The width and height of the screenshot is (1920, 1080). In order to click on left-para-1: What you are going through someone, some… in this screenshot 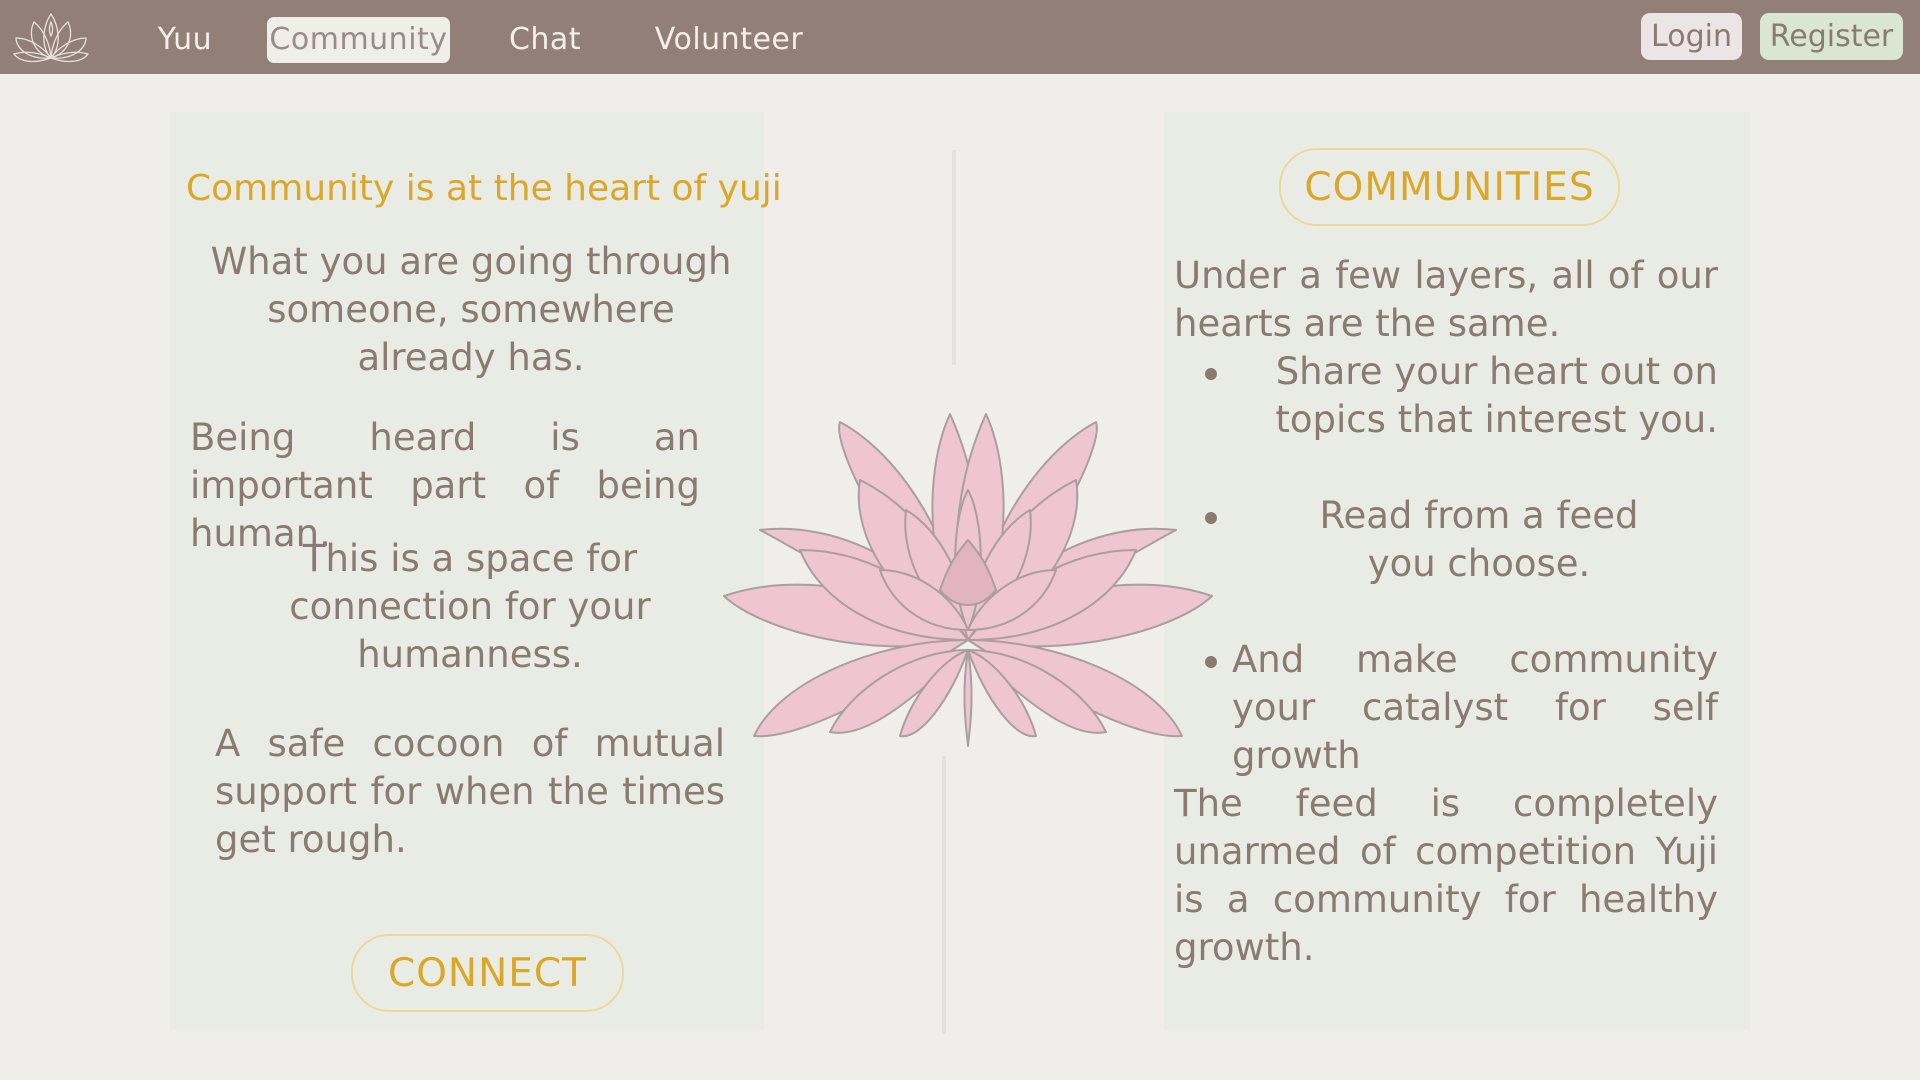, I will do `click(471, 310)`.